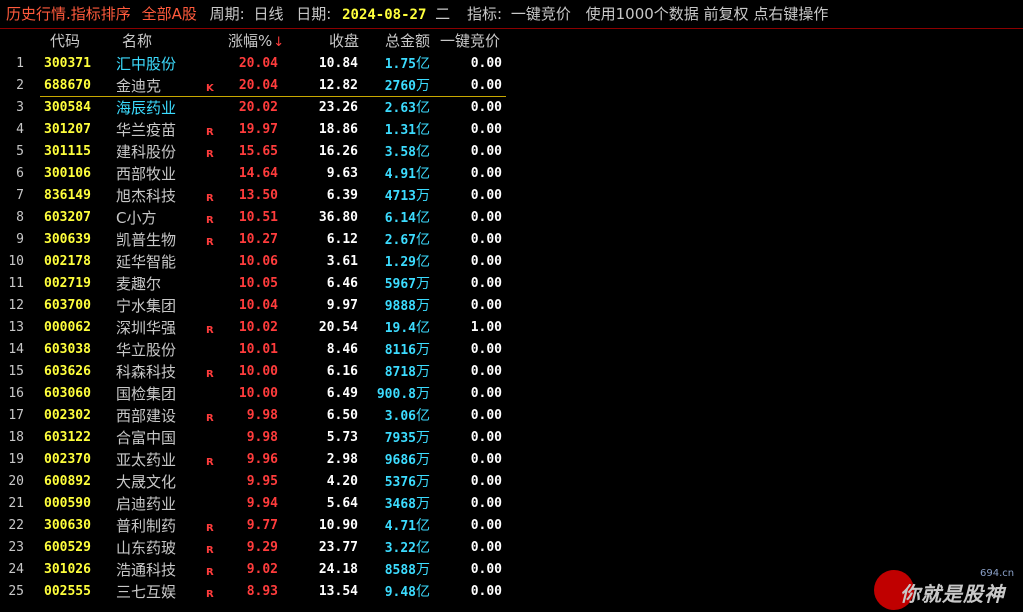 This screenshot has height=612, width=1023. I want to click on table-row: 15 603626 科森科技 R 10.00 6.16 8718万 0.00, so click(511, 372).